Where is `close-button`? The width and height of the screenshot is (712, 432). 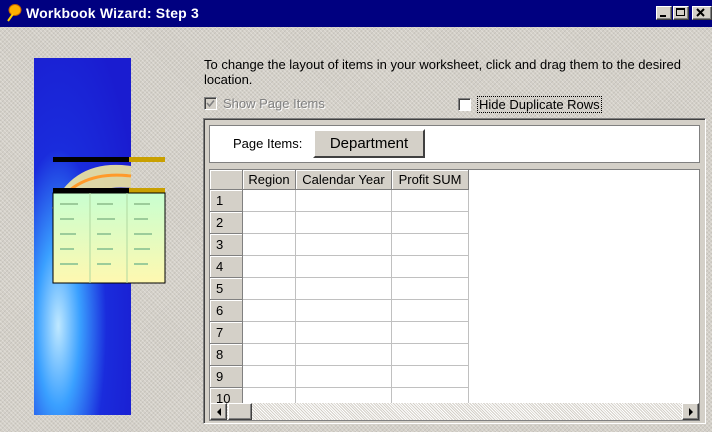
close-button is located at coordinates (702, 13).